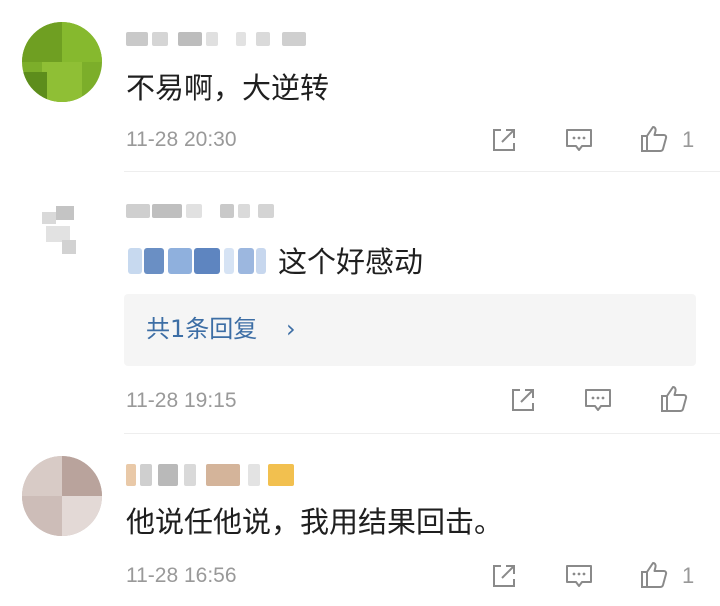 The image size is (720, 606). I want to click on replies-count-link: 共1条回复, so click(201, 329).